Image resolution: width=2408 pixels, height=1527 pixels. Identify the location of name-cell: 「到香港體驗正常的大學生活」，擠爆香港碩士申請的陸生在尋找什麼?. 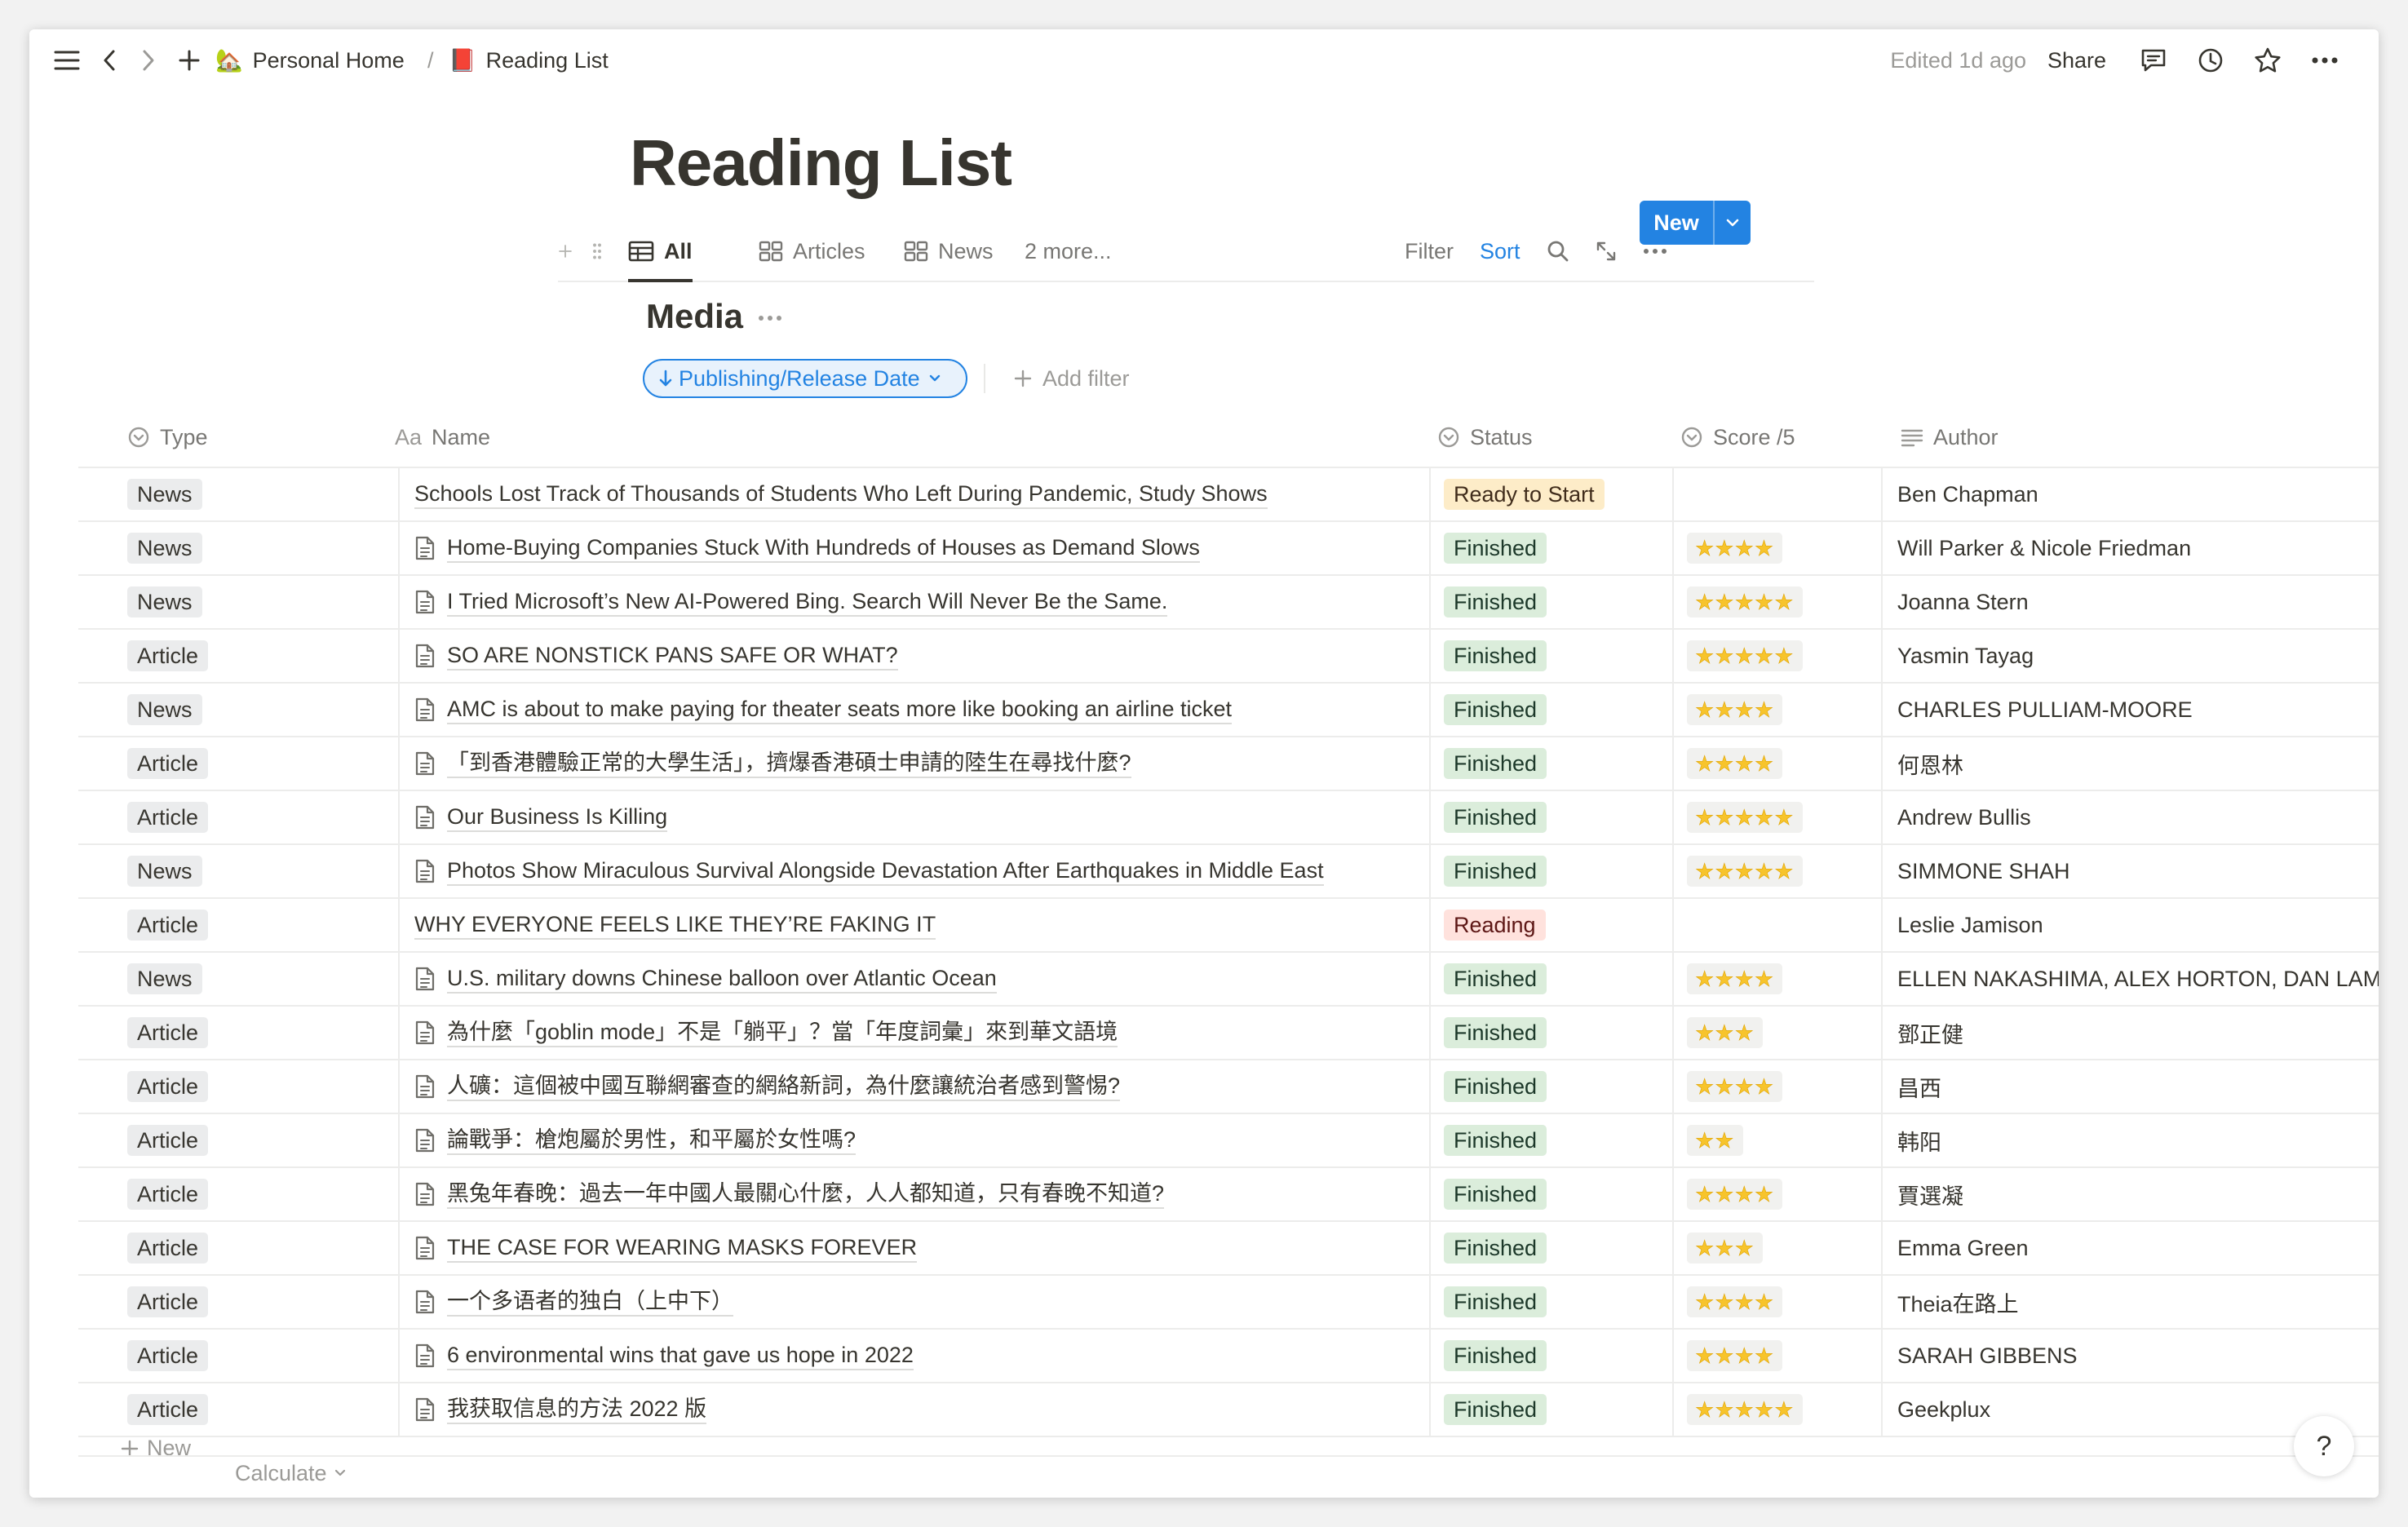
(913, 763).